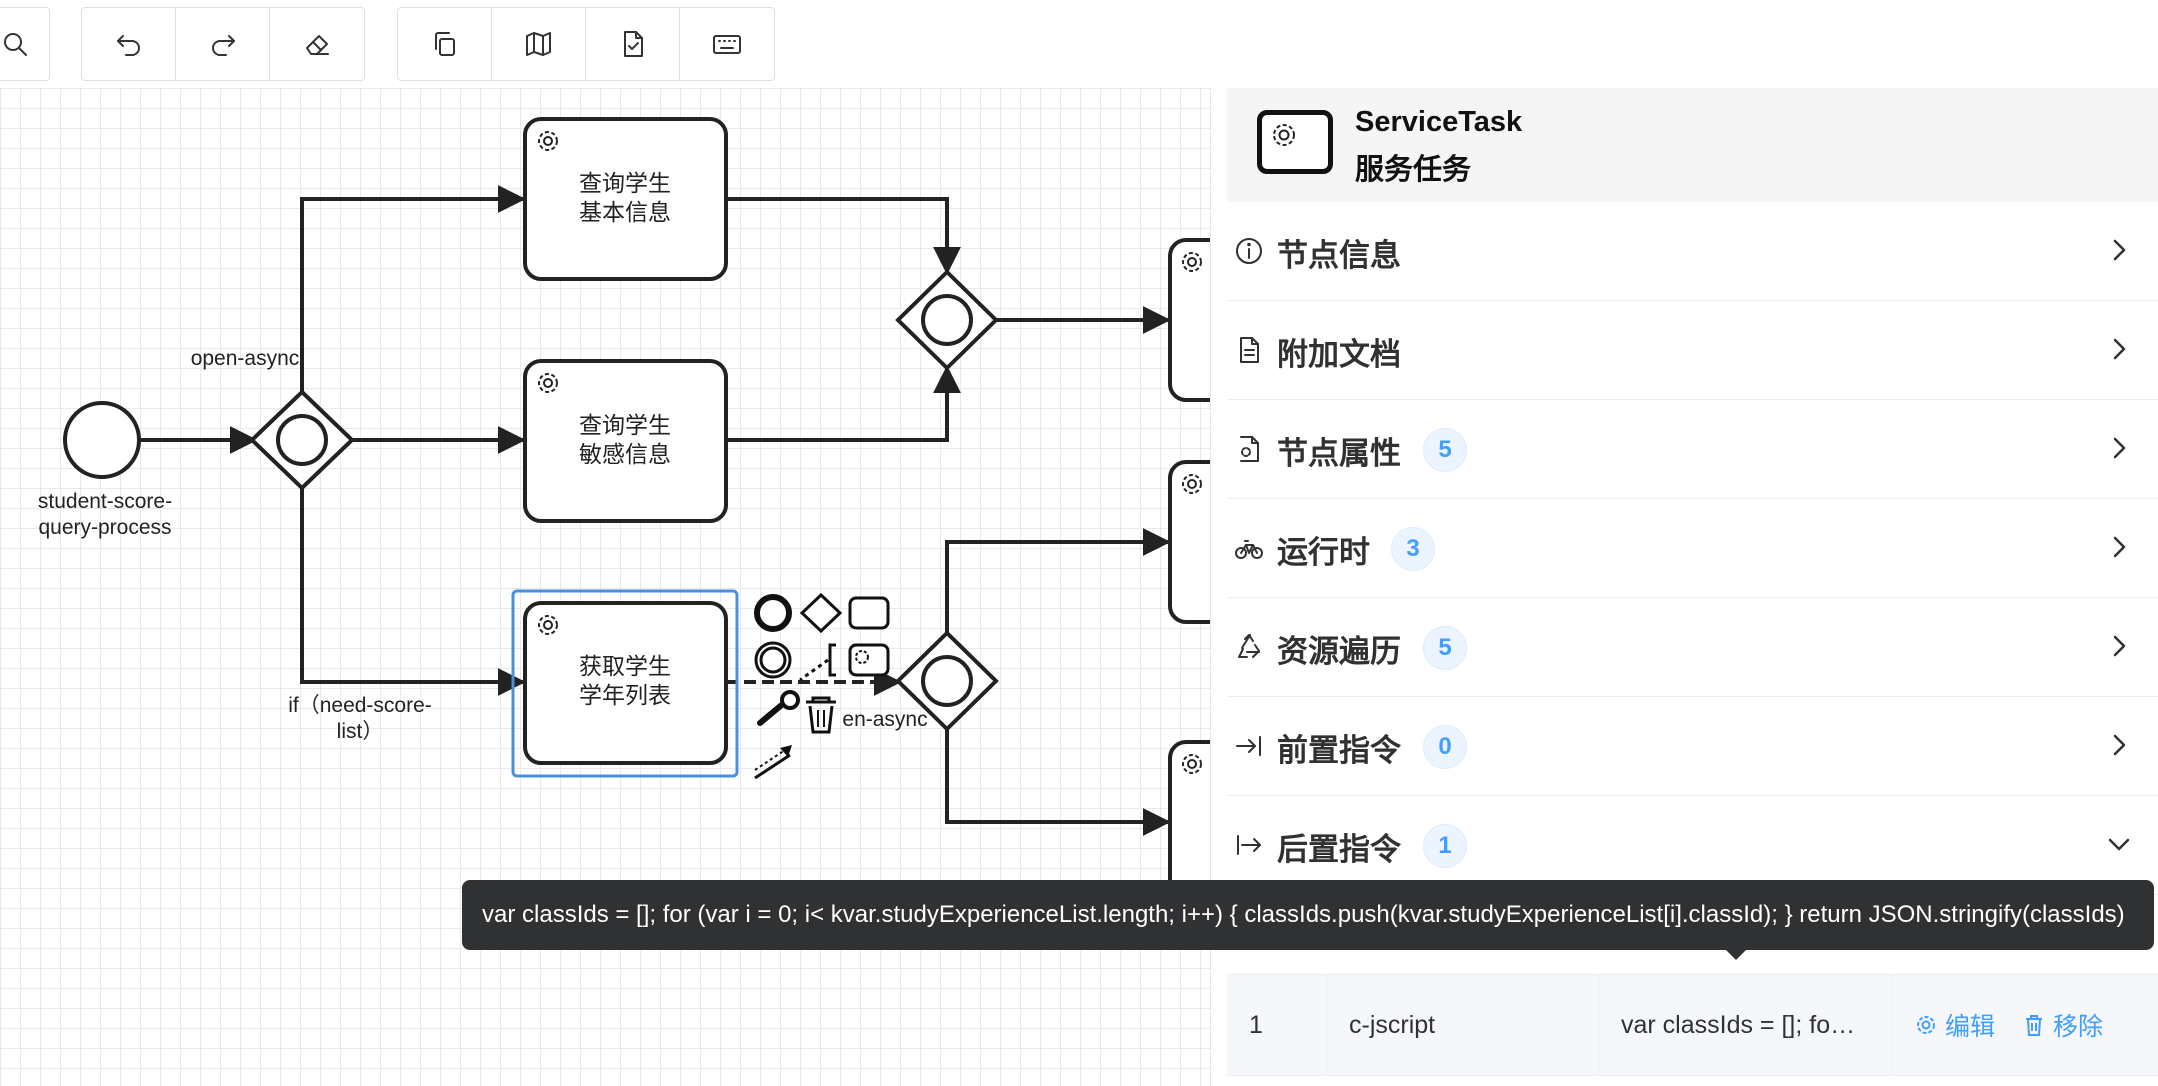 This screenshot has height=1086, width=2158. I want to click on row-actions: 编辑 移除, so click(2011, 1025).